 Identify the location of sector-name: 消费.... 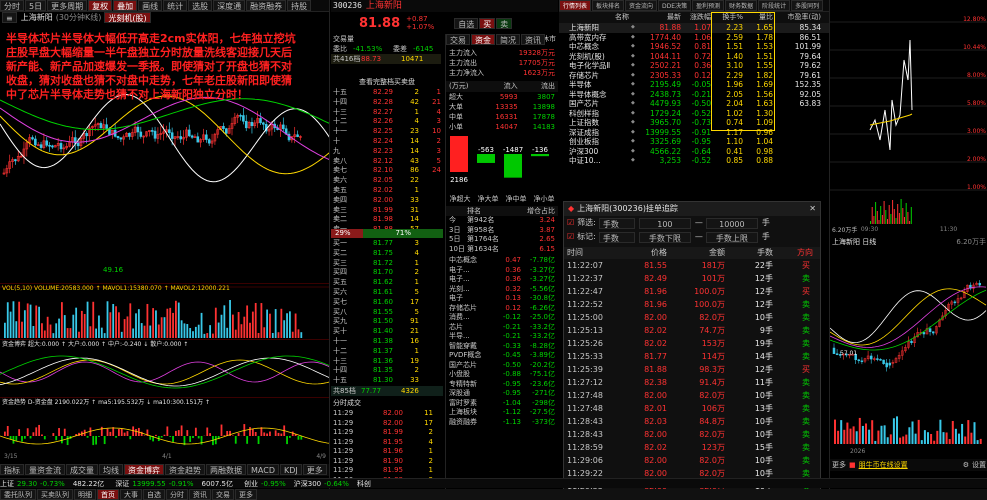
(470, 318).